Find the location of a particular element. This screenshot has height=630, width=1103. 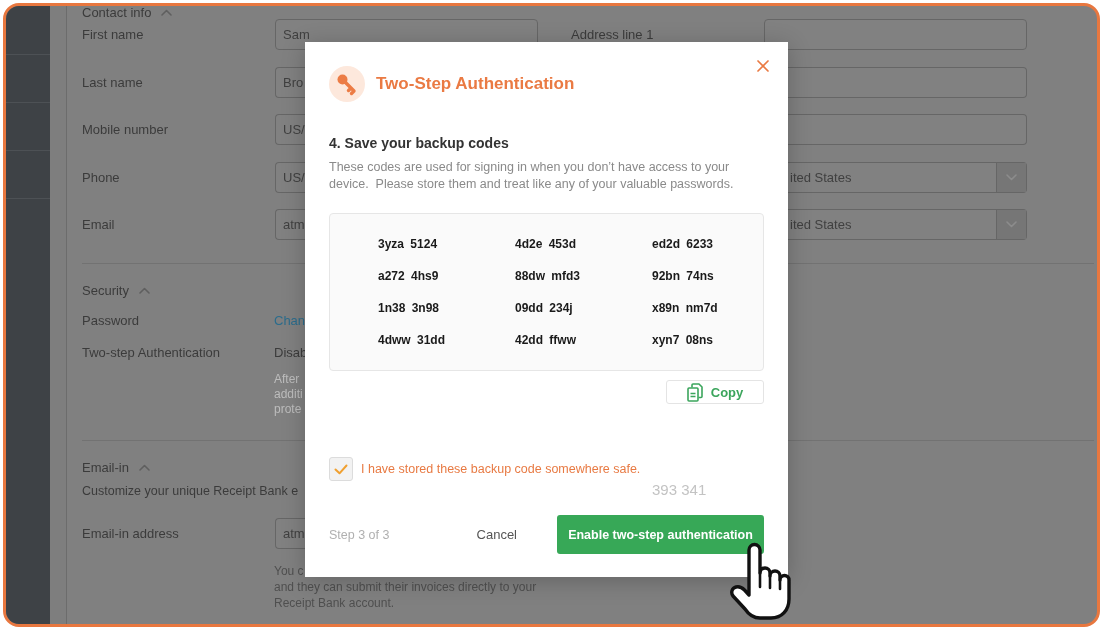

password-link: Chan is located at coordinates (290, 321).